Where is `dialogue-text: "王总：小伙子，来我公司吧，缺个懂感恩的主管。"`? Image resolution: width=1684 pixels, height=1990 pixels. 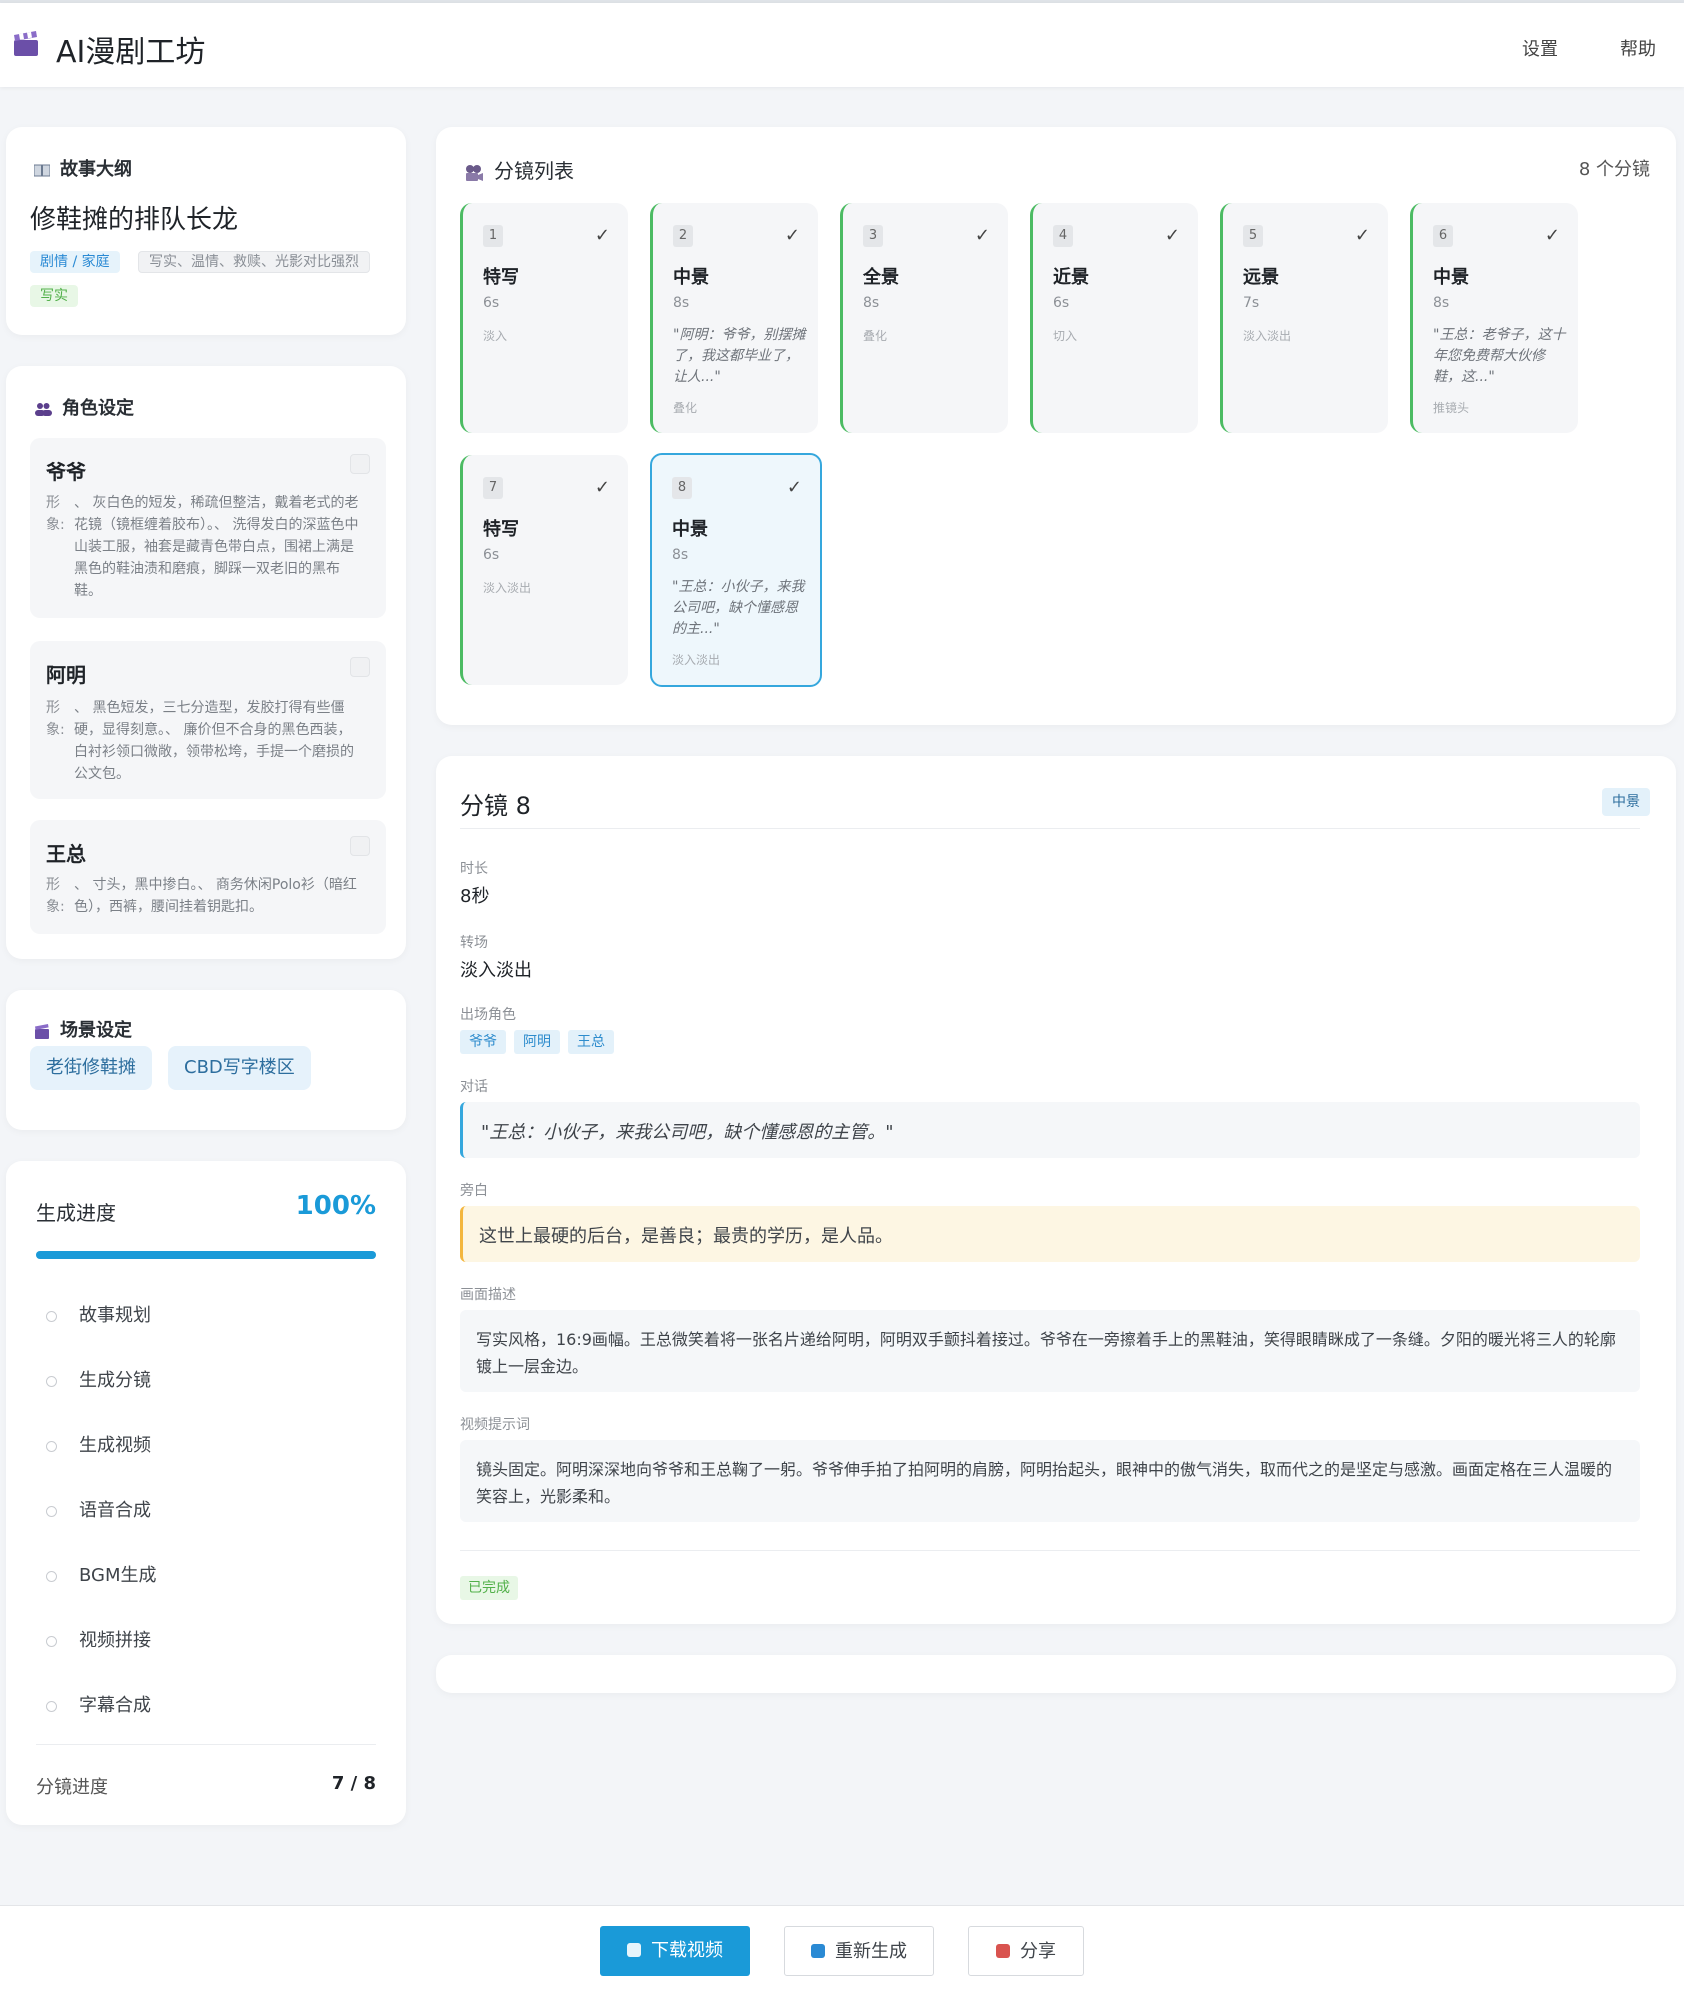 dialogue-text: "王总：小伙子，来我公司吧，缺个懂感恩的主管。" is located at coordinates (687, 1132).